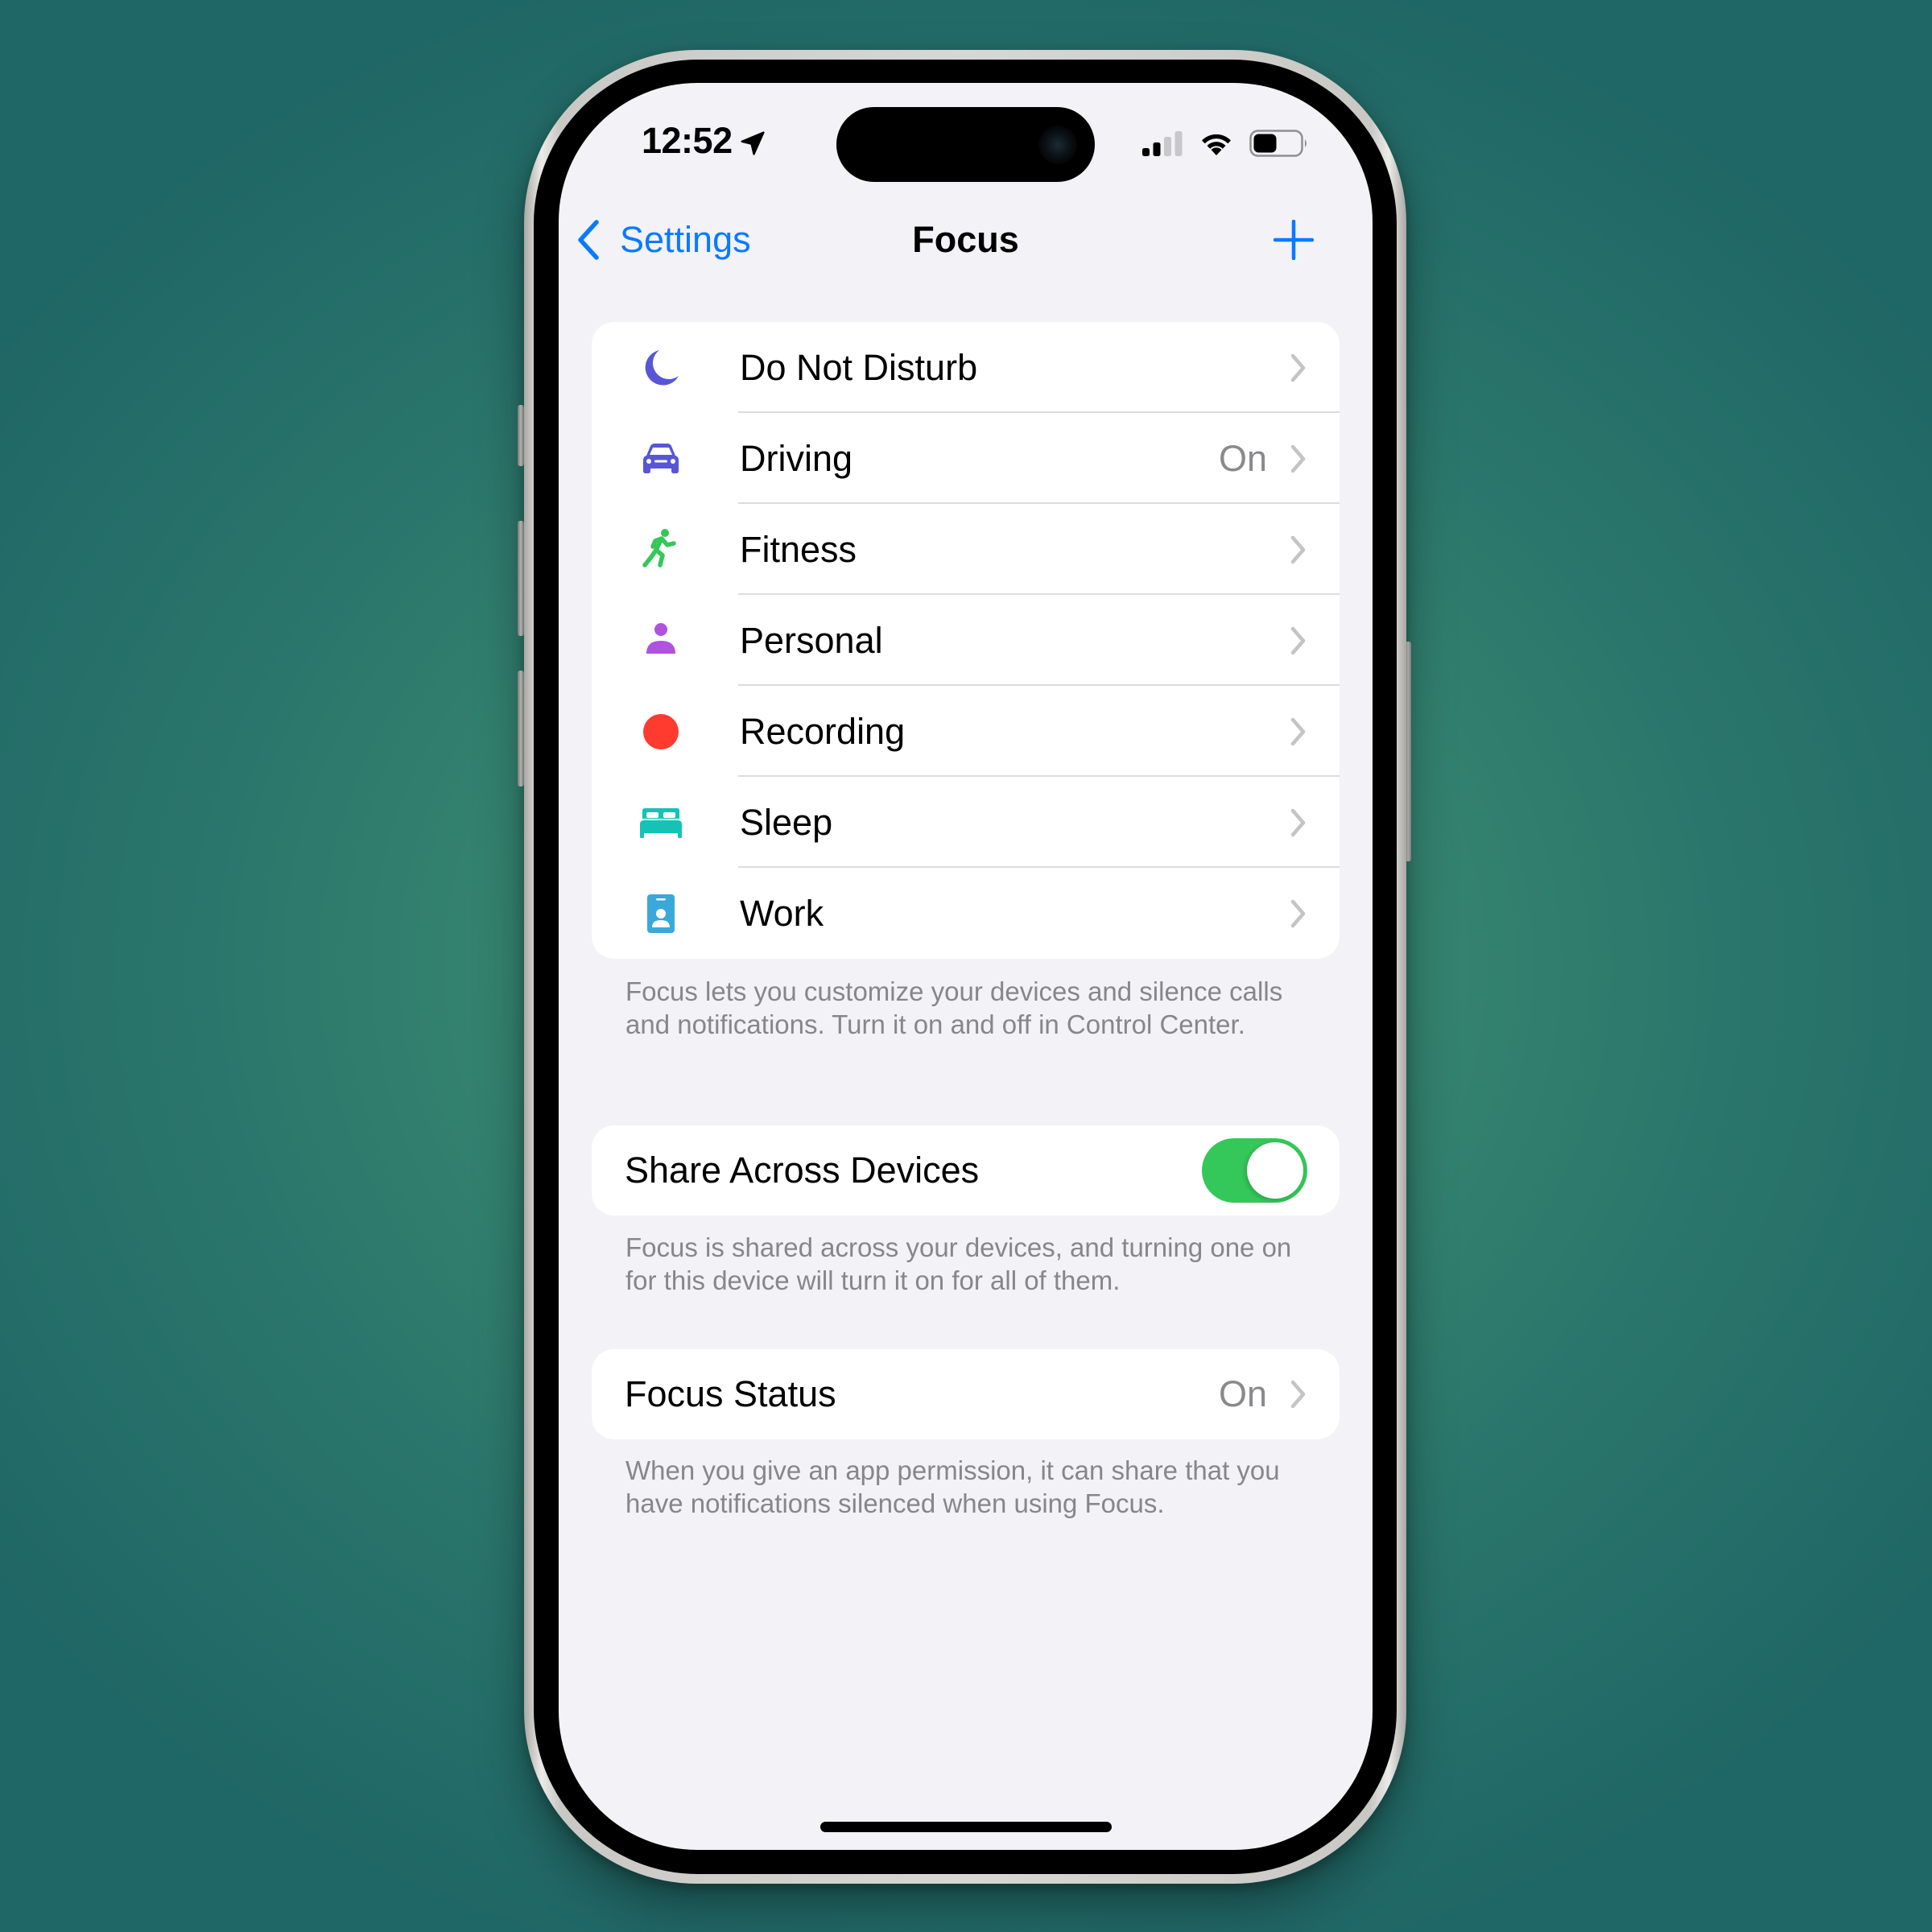  Describe the element at coordinates (966, 731) in the screenshot. I see `focus-mode-recording: Recording` at that location.